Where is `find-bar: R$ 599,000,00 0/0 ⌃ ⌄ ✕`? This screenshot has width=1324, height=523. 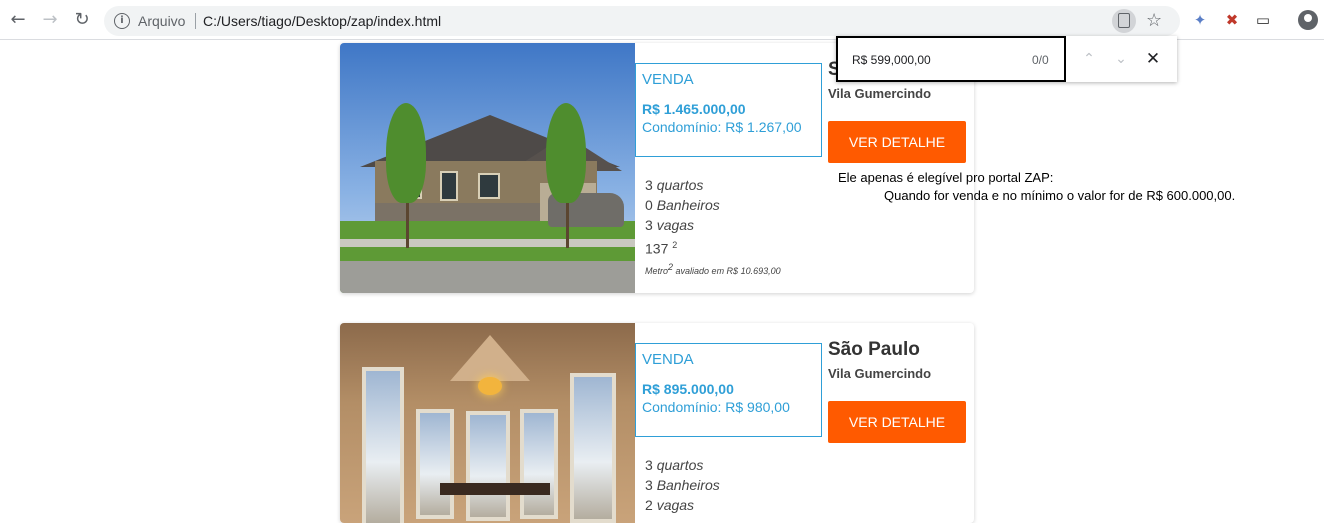 find-bar: R$ 599,000,00 0/0 ⌃ ⌄ ✕ is located at coordinates (1006, 59).